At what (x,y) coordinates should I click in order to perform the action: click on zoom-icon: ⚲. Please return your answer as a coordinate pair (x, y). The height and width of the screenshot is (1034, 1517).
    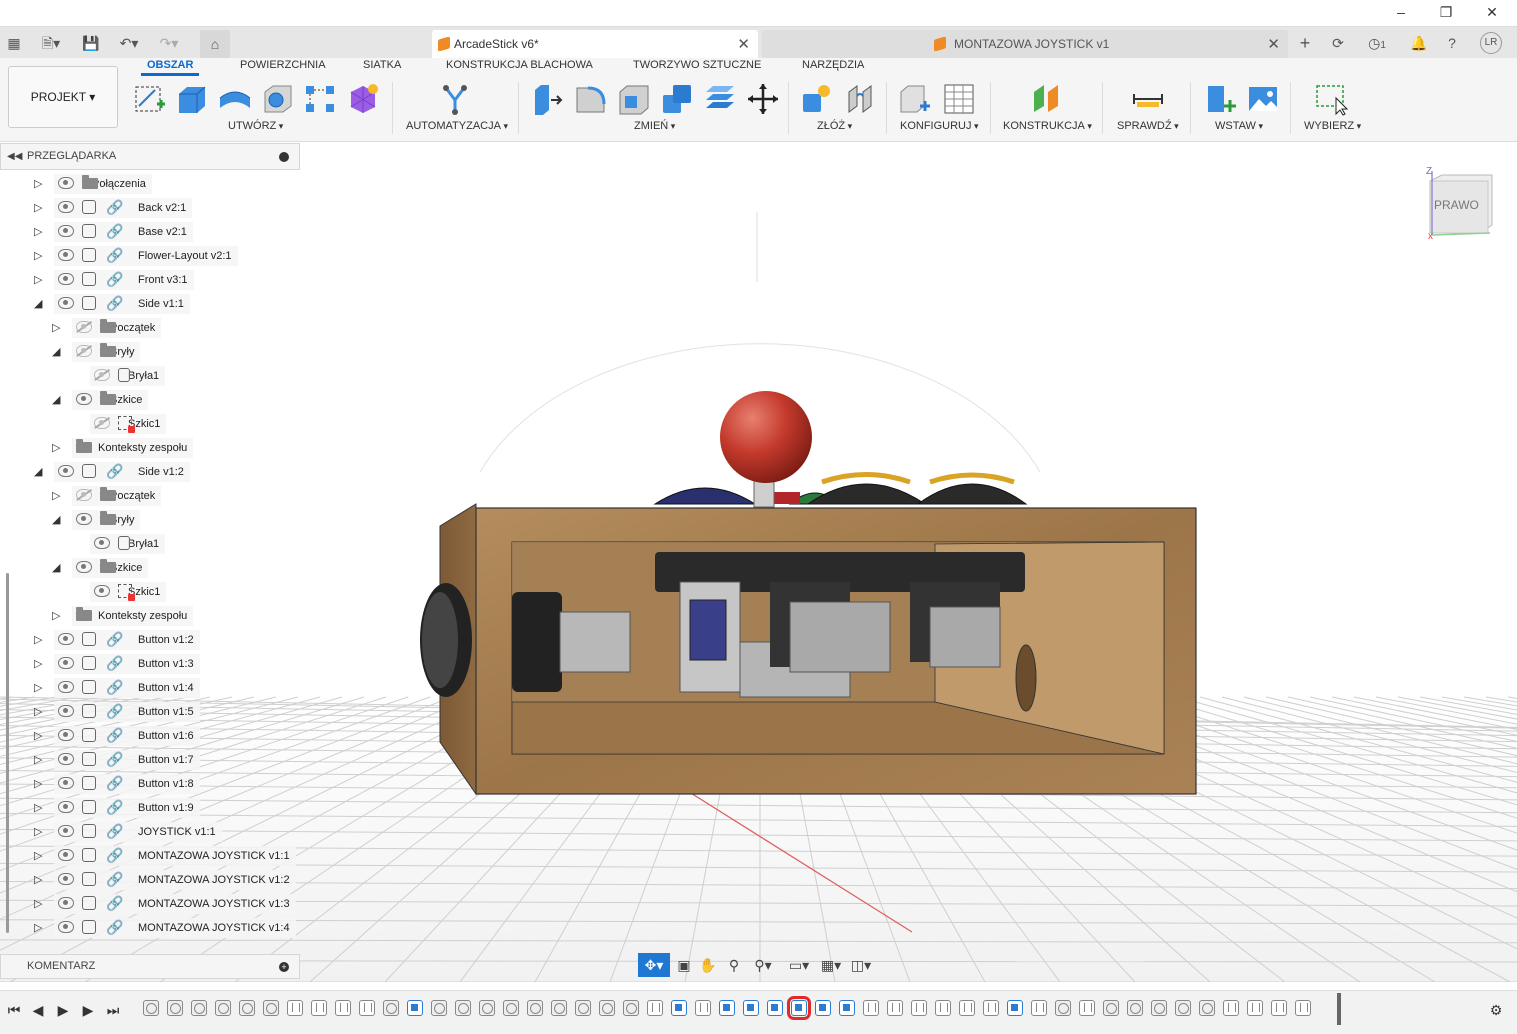
    Looking at the image, I should click on (734, 965).